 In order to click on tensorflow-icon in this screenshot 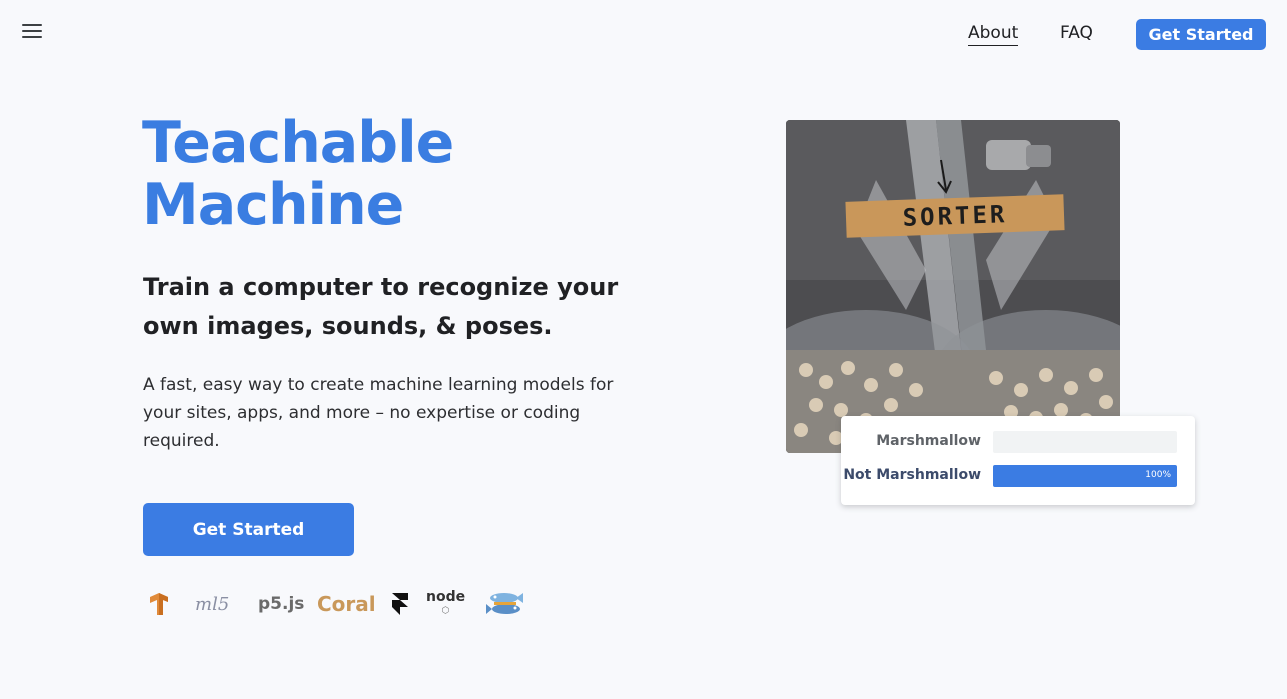, I will do `click(159, 604)`.